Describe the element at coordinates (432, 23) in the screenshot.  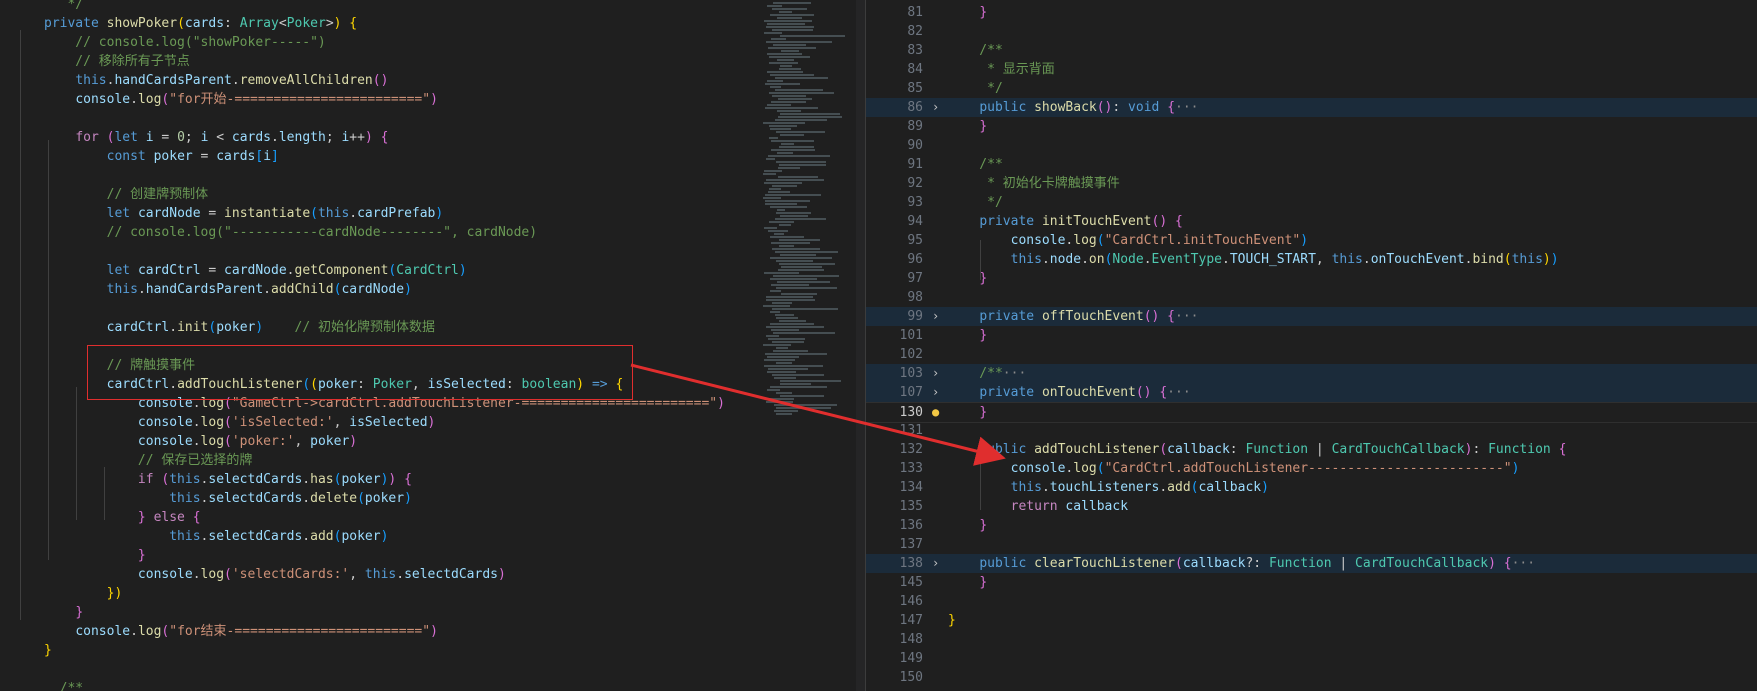
I see `code-line: private showPoker(cards: Array<Poker>) {` at that location.